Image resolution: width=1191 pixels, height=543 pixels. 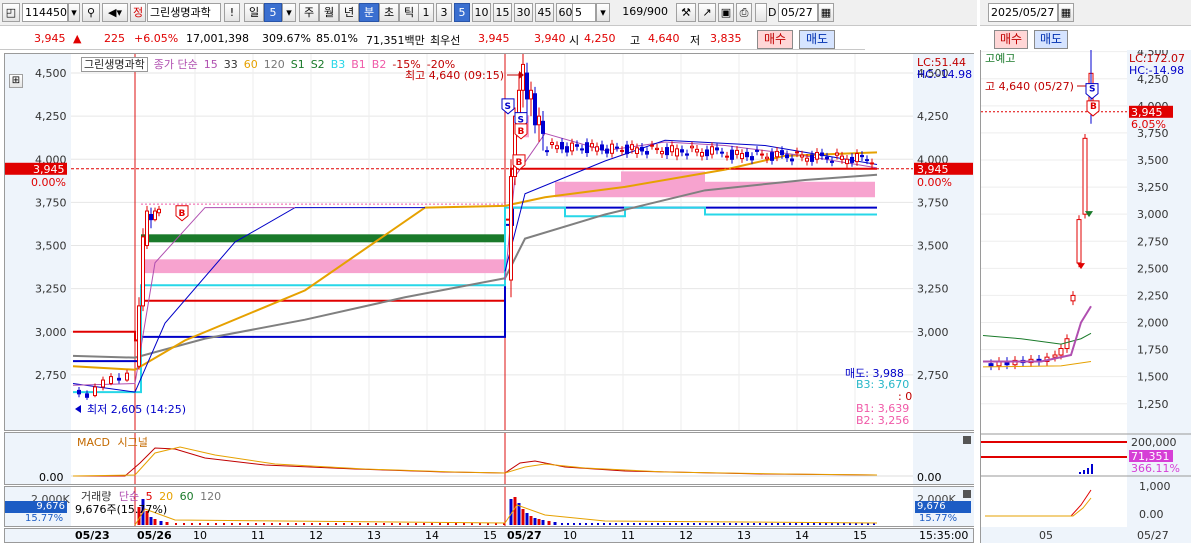 I want to click on side-x-label: 05, so click(x=1046, y=535).